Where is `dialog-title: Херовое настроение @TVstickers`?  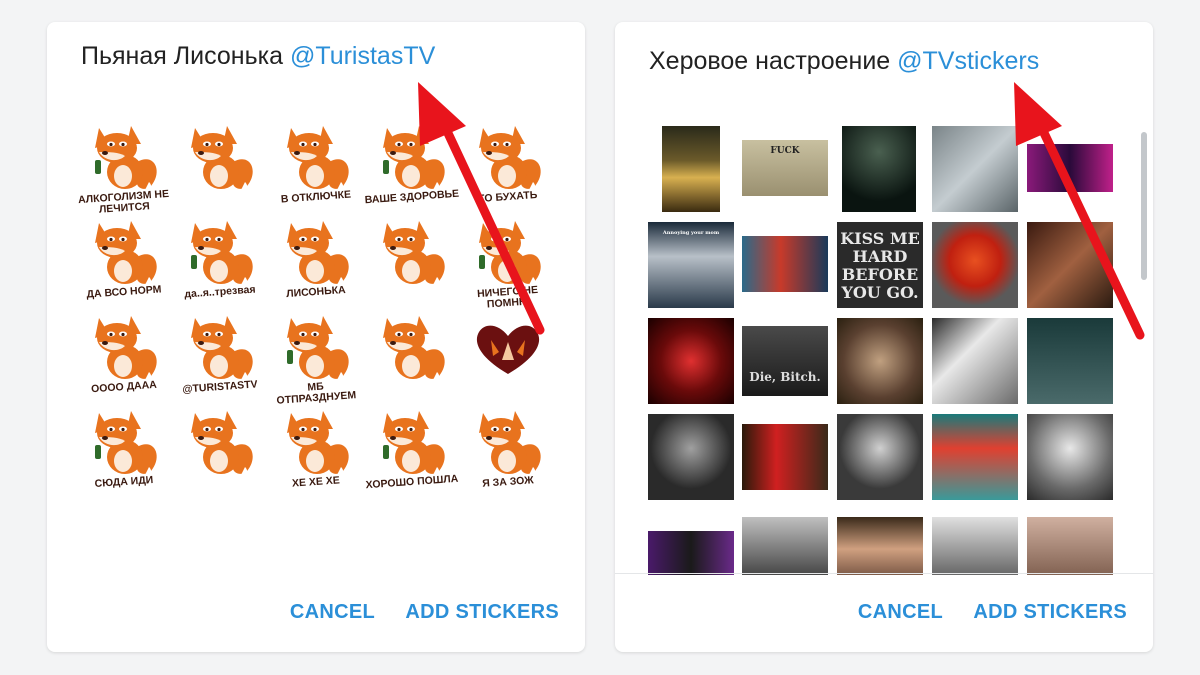
dialog-title: Херовое настроение @TVstickers is located at coordinates (844, 61).